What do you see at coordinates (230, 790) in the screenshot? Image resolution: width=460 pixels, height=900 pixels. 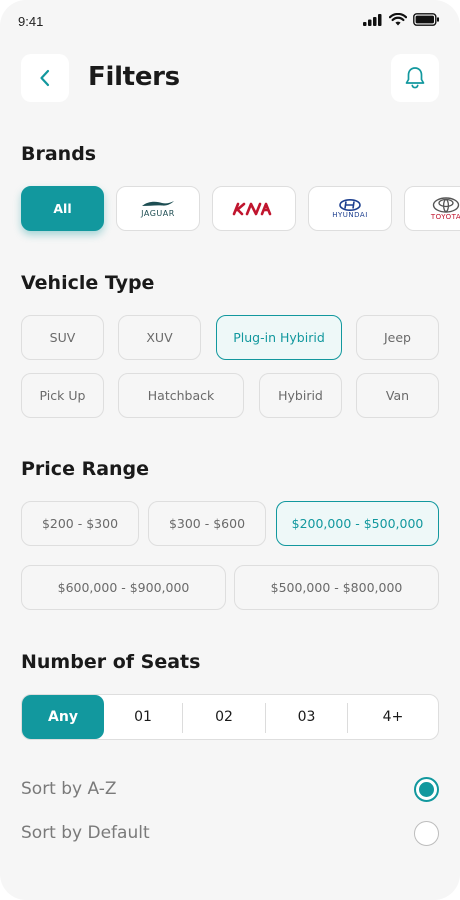 I see `sort-option-a-z: Sort by A-Z` at bounding box center [230, 790].